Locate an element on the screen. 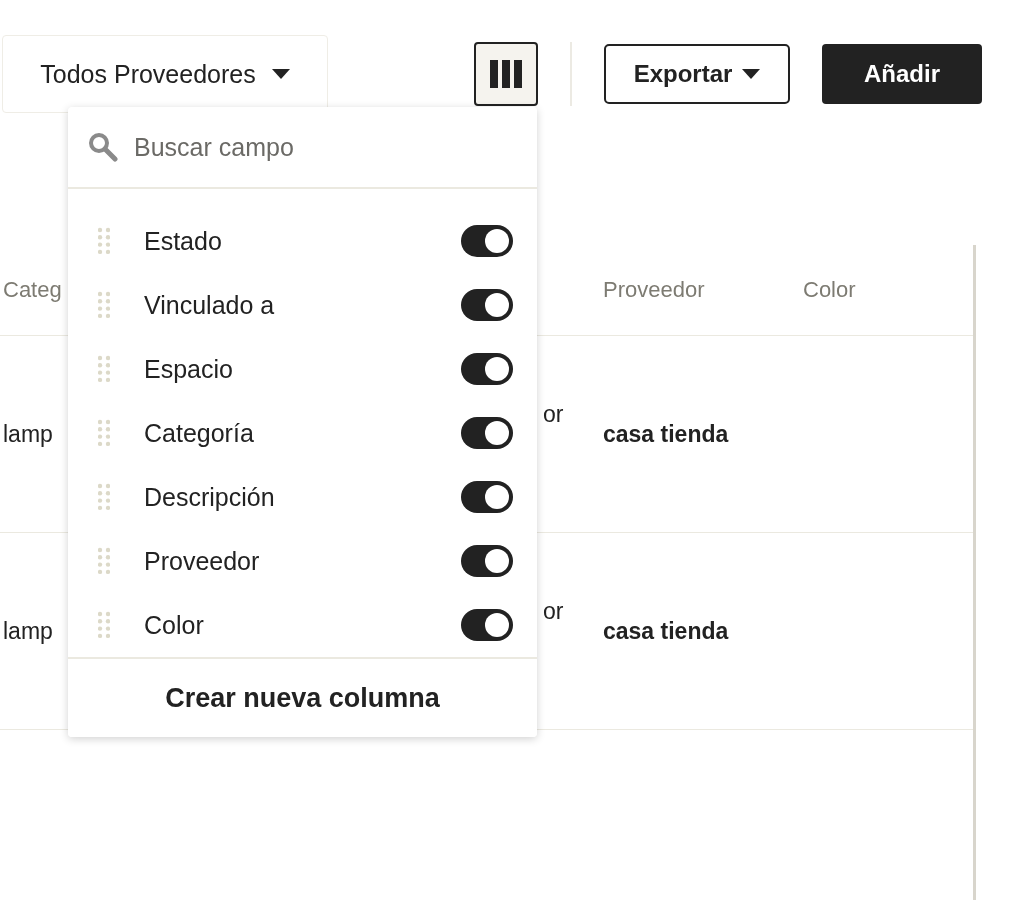  create-column-button: Crear nueva columna is located at coordinates (302, 697).